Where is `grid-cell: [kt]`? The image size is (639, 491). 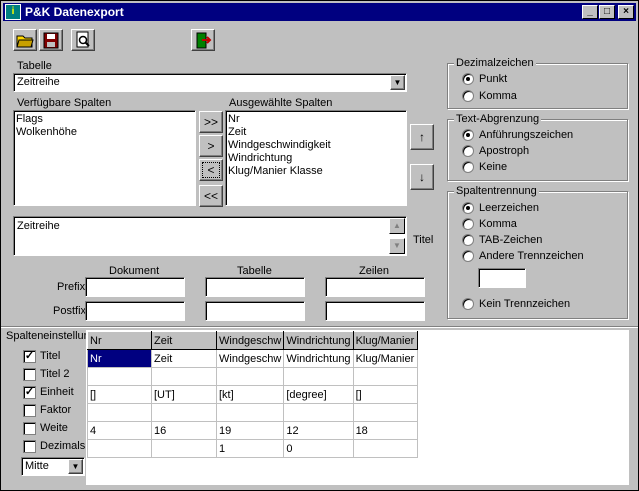 grid-cell: [kt] is located at coordinates (250, 394).